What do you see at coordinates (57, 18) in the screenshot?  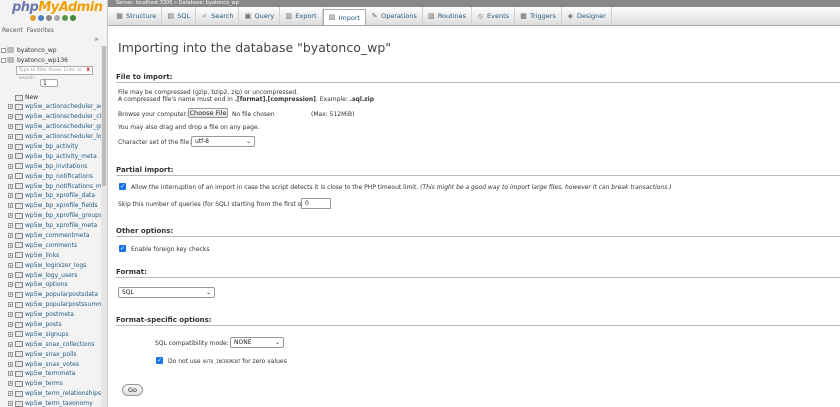 I see `help-icon` at bounding box center [57, 18].